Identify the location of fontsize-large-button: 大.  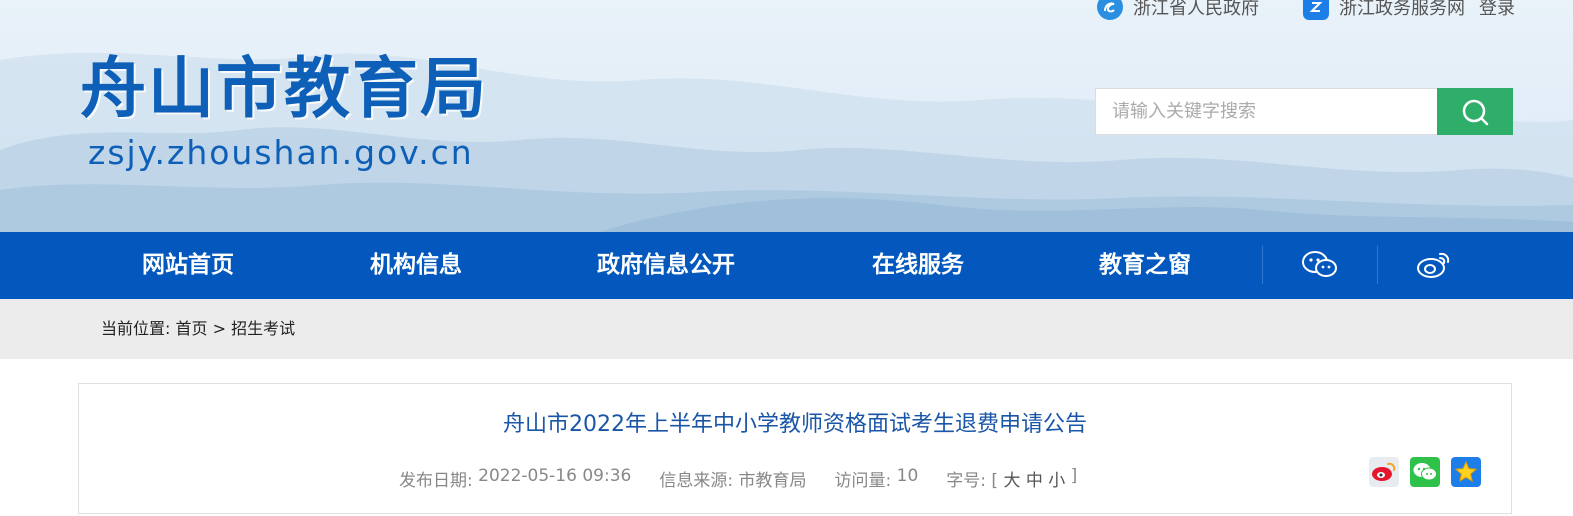
(1011, 478).